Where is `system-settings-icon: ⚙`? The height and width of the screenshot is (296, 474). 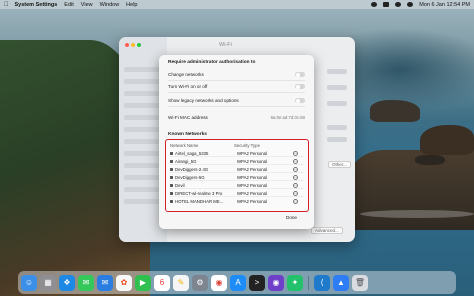 system-settings-icon: ⚙ is located at coordinates (200, 282).